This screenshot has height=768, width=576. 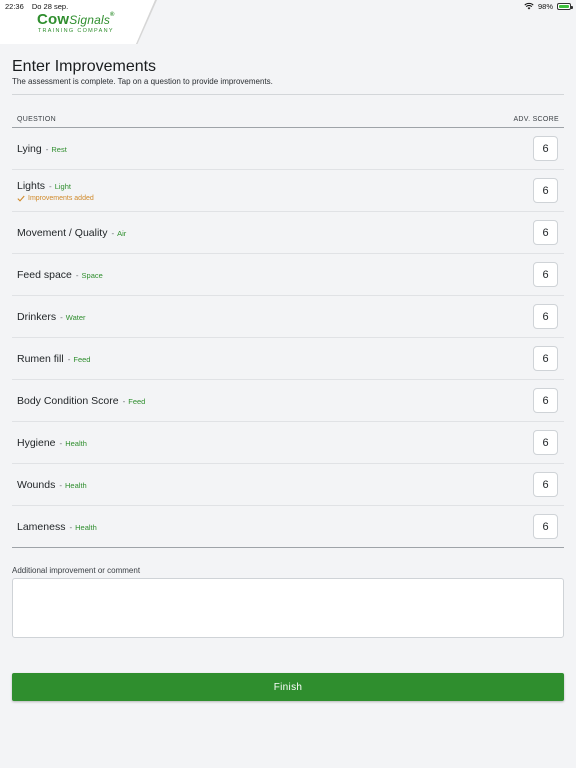 What do you see at coordinates (288, 233) in the screenshot?
I see `table-row: Movement / Quality - Air 6` at bounding box center [288, 233].